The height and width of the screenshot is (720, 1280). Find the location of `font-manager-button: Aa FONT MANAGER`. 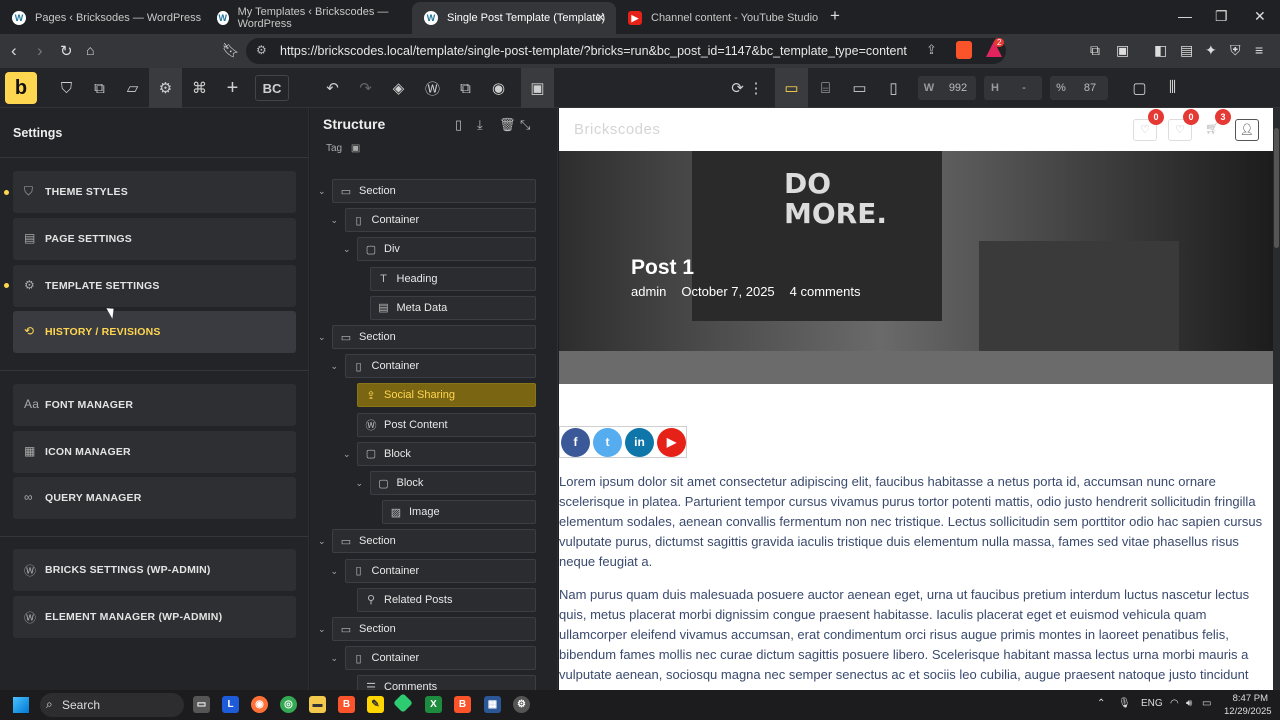

font-manager-button: Aa FONT MANAGER is located at coordinates (154, 405).